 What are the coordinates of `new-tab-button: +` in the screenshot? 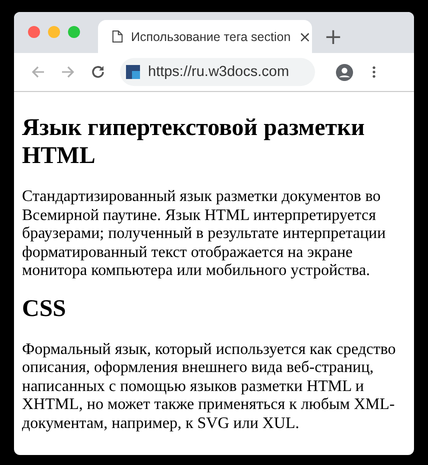 It's located at (327, 40).